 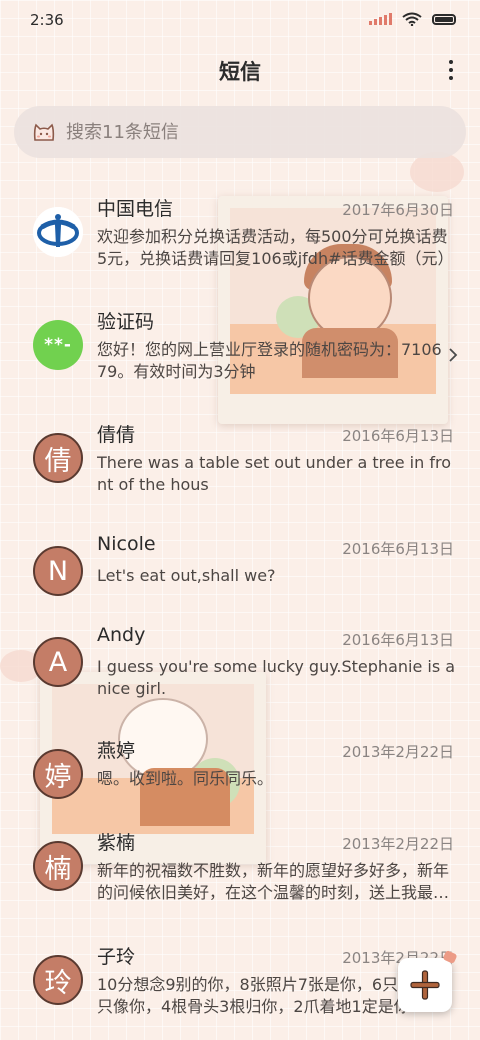 I want to click on contact-name: 子玲, so click(x=116, y=957).